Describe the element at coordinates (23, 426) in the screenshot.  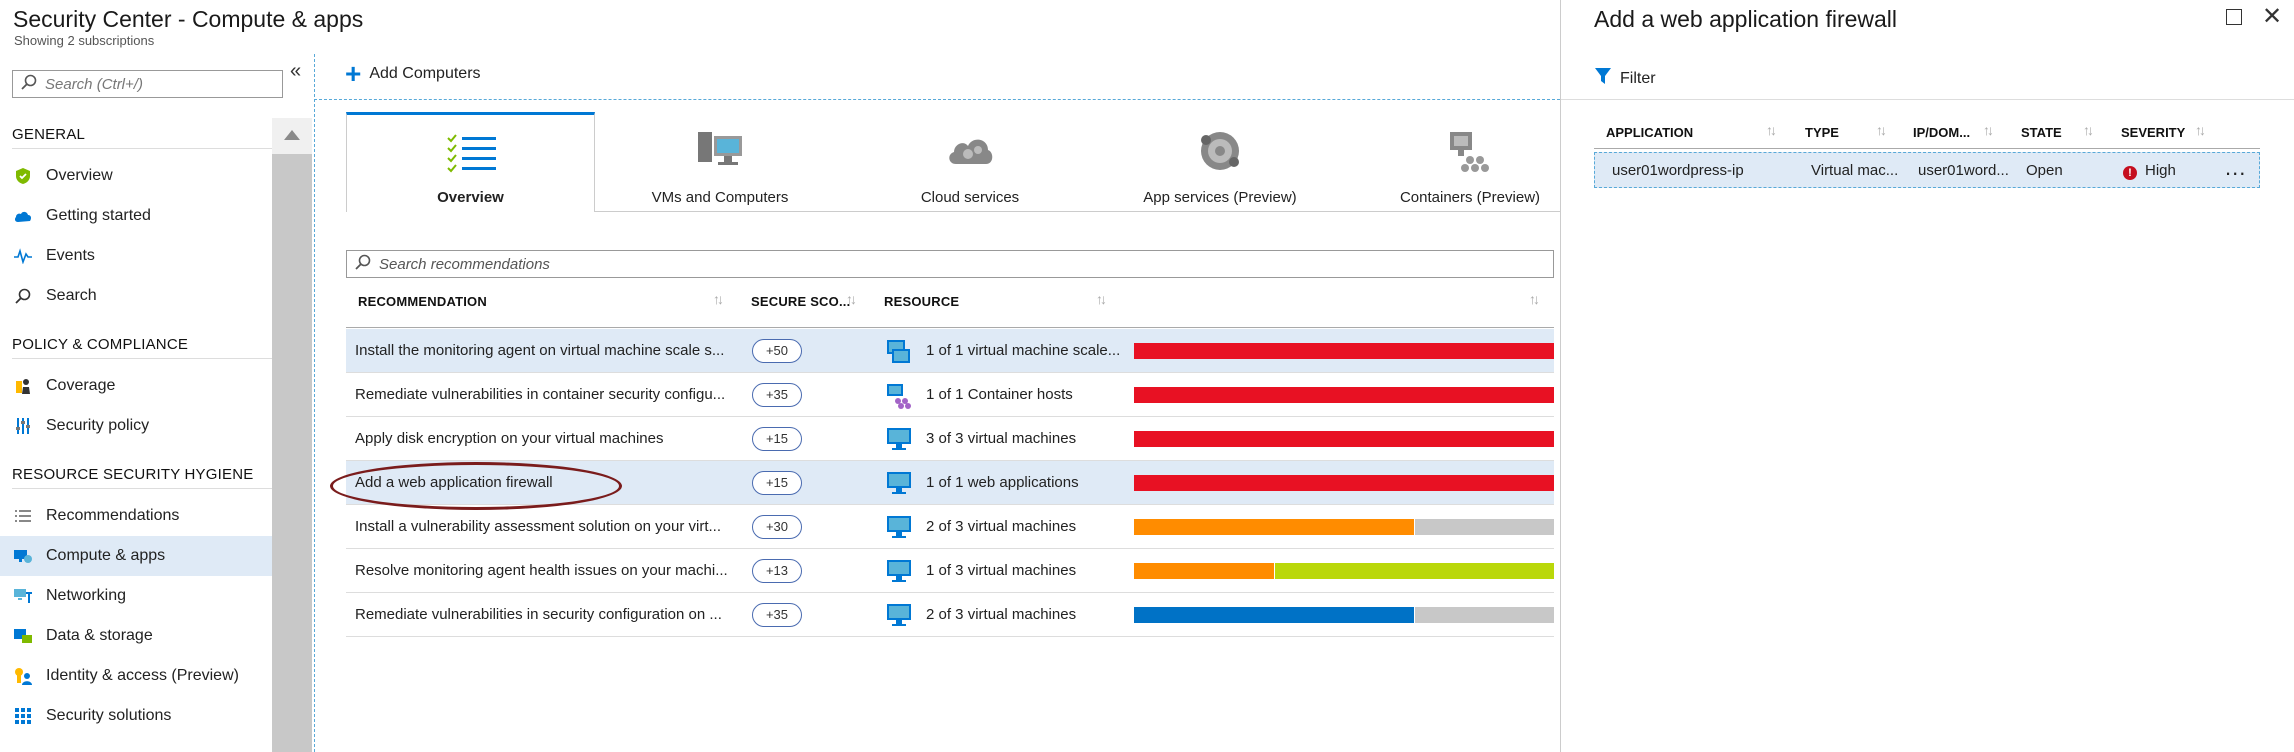
I see `sliders-icon` at that location.